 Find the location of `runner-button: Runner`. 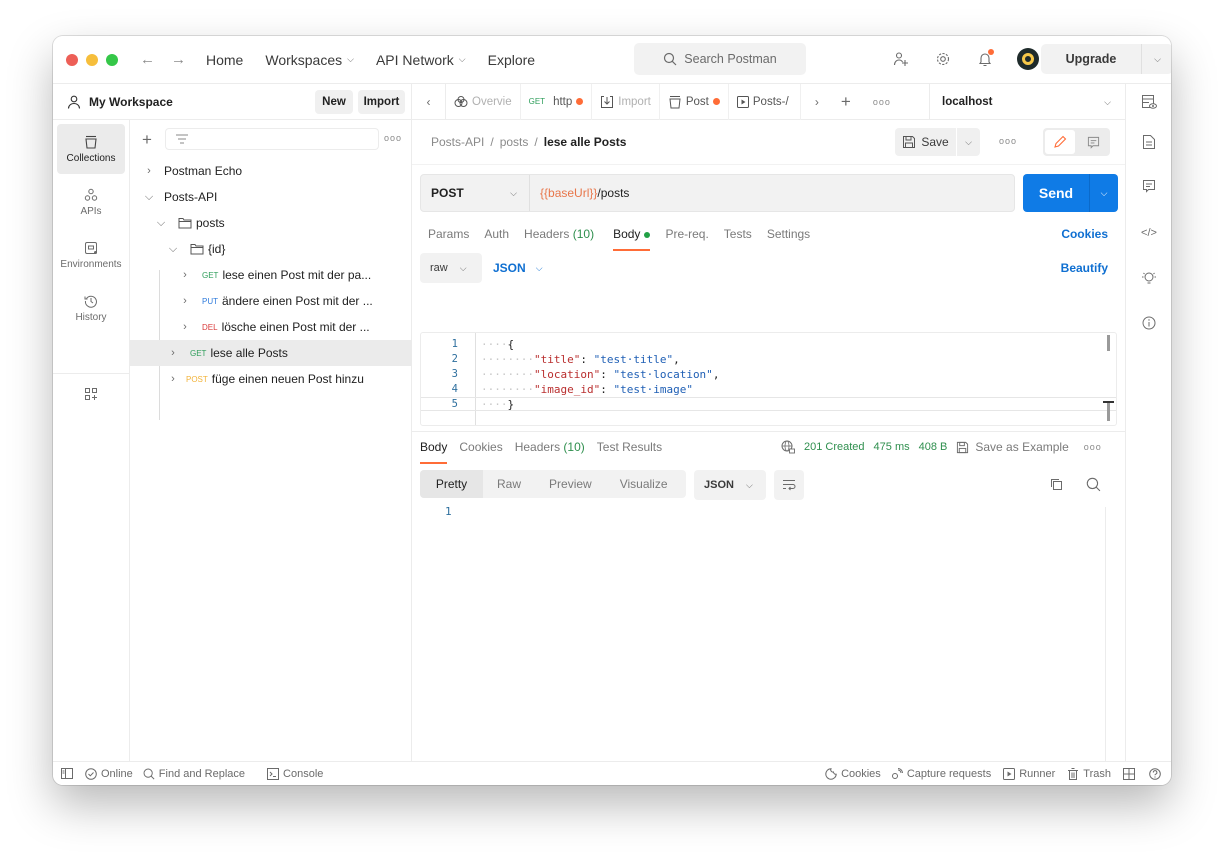

runner-button: Runner is located at coordinates (1029, 773).